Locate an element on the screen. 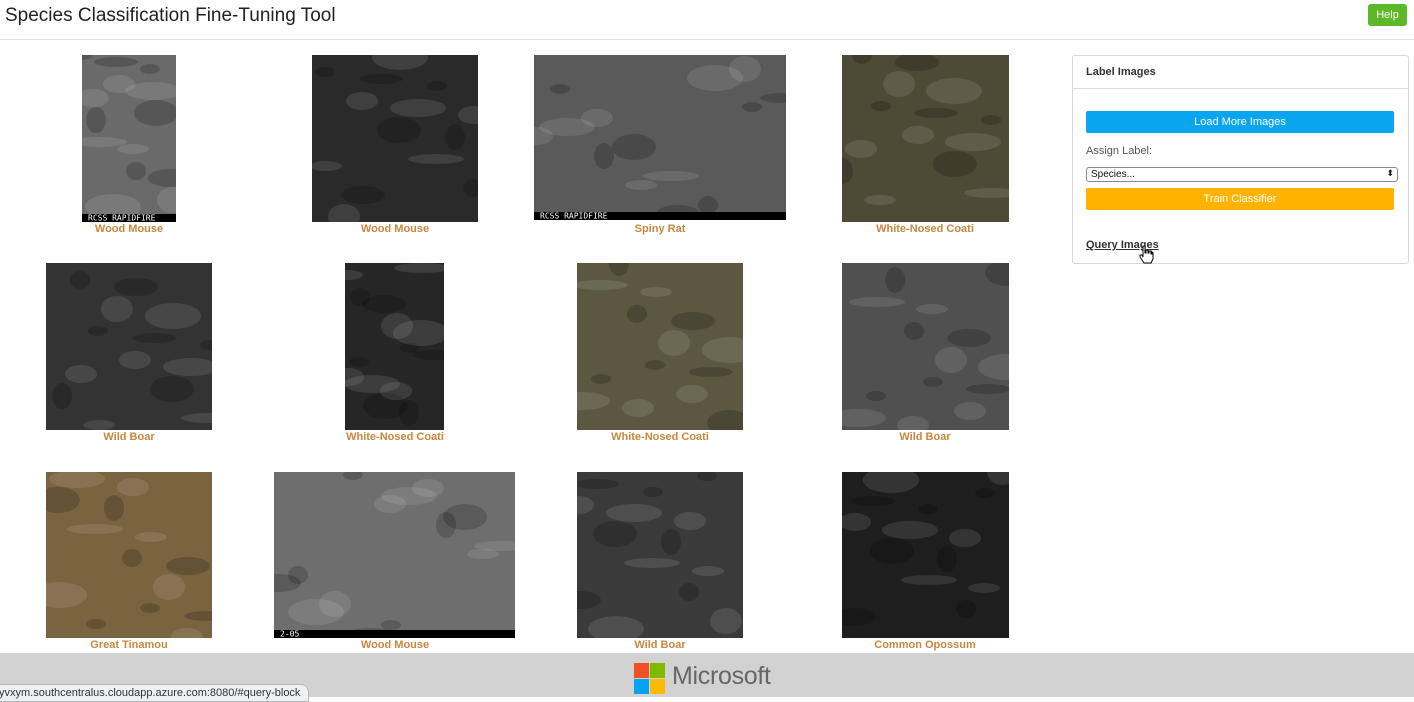 The width and height of the screenshot is (1414, 702). image-label: Spiny Rat is located at coordinates (660, 229).